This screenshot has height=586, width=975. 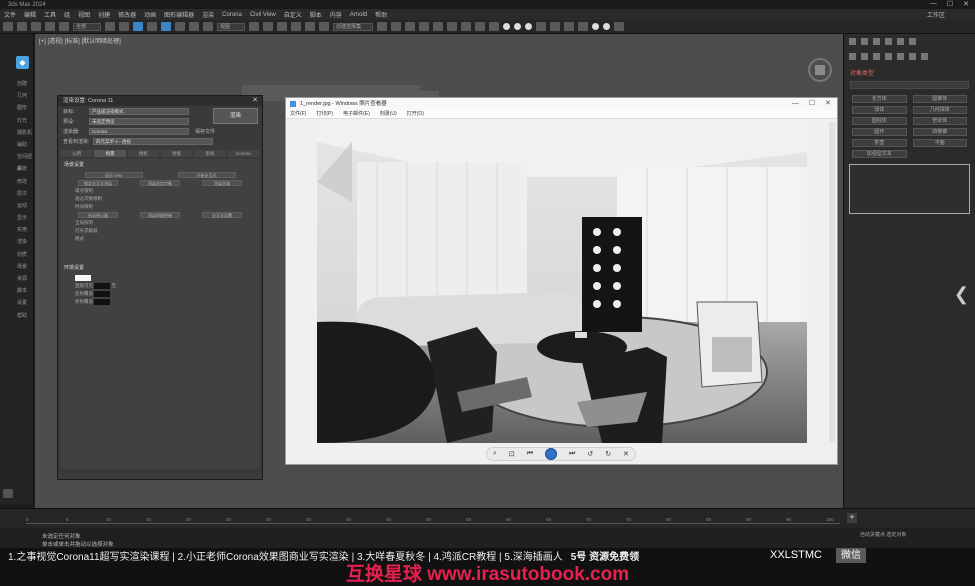 I want to click on corona-icon, so click(x=541, y=26).